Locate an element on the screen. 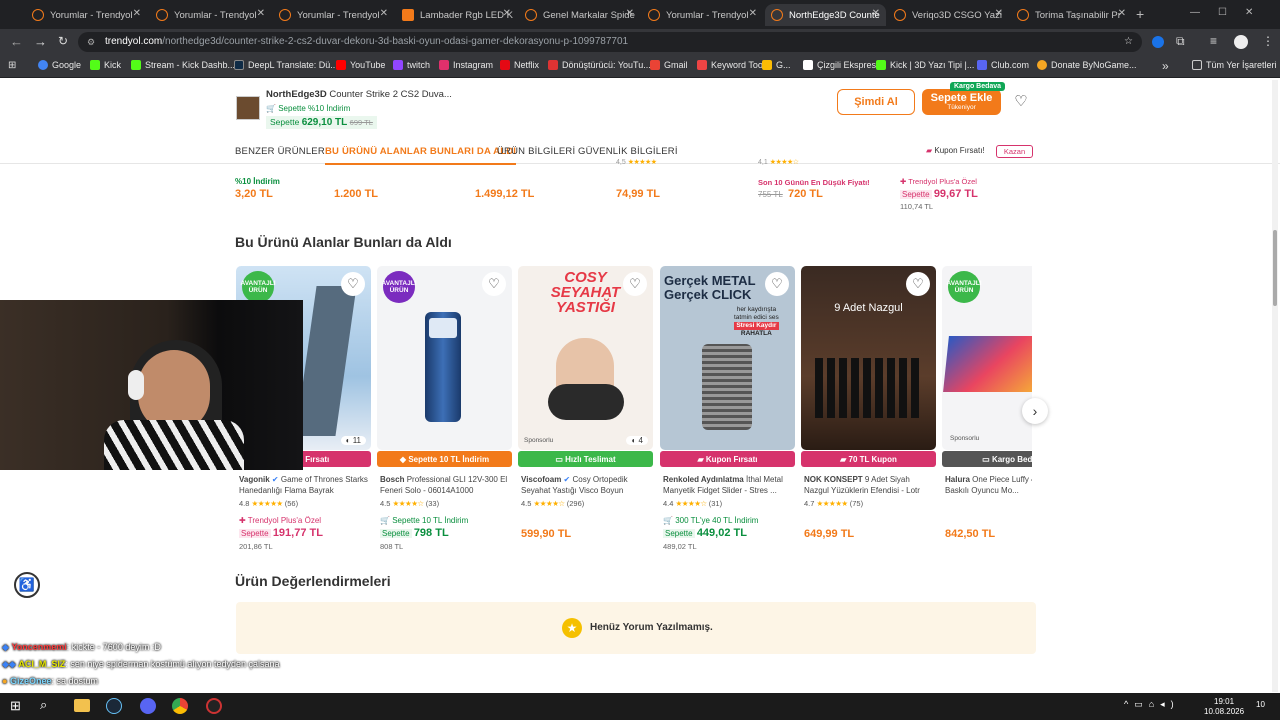 This screenshot has width=1280, height=720. chat-username: GizeOnee is located at coordinates (30, 681).